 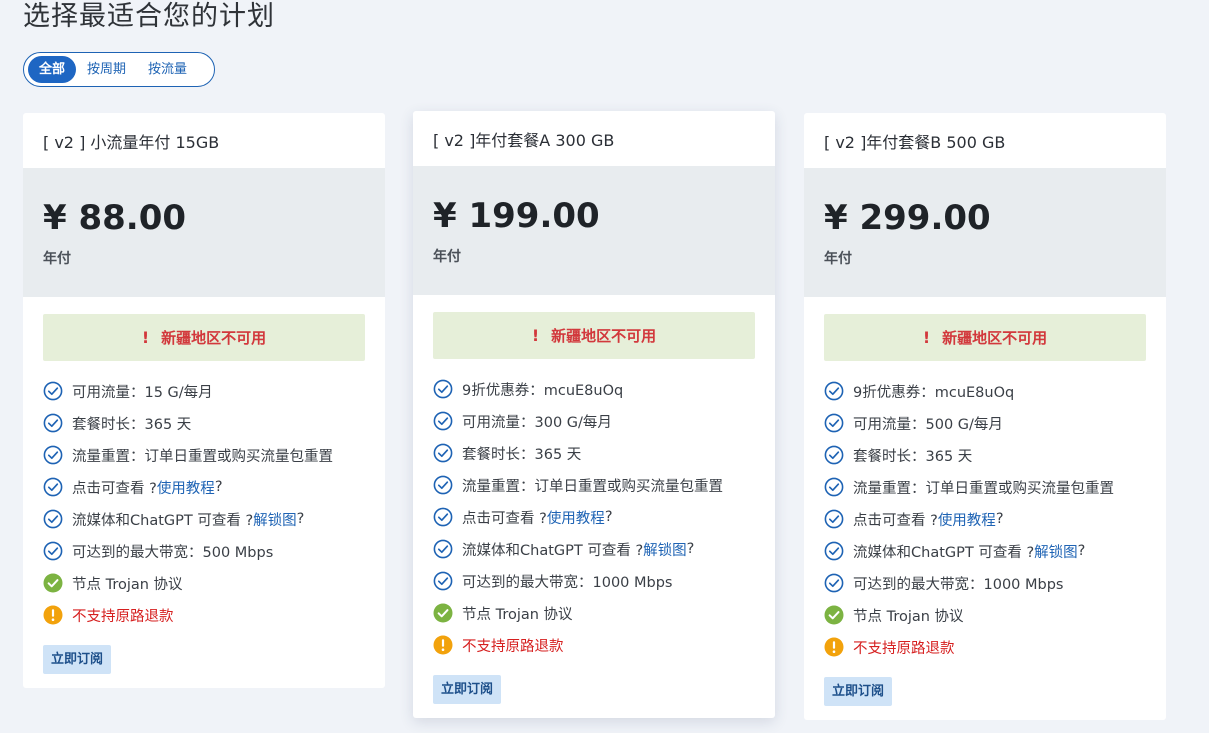 I want to click on feature-item: 套餐时长：365 天, so click(x=594, y=453).